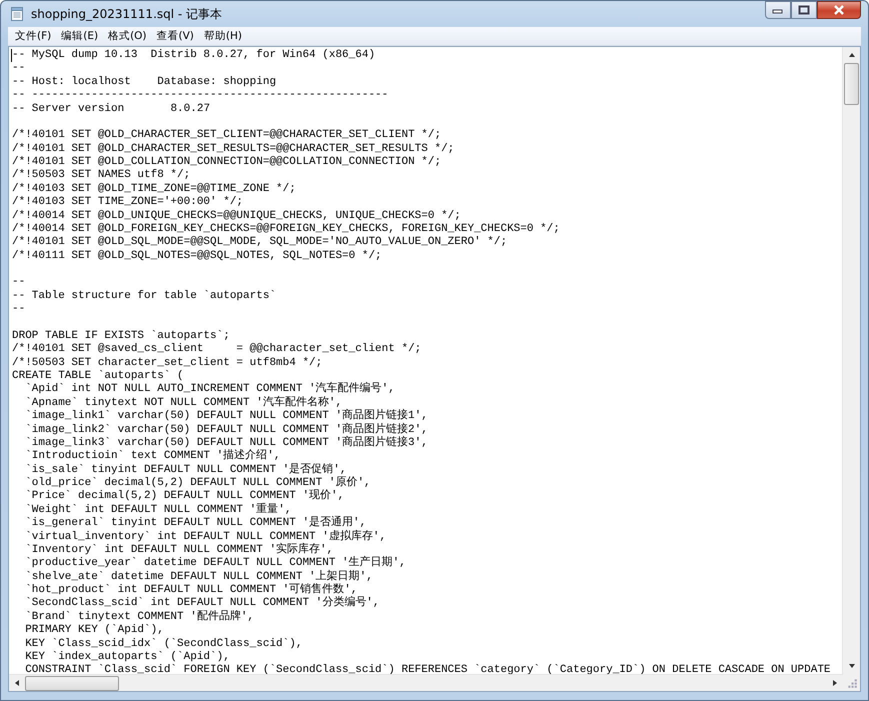 The width and height of the screenshot is (869, 701). What do you see at coordinates (226, 430) in the screenshot?
I see `code-line: `image_link2` varchar(50) DEFAULT NULL COMMENT '商品图片链接2',` at bounding box center [226, 430].